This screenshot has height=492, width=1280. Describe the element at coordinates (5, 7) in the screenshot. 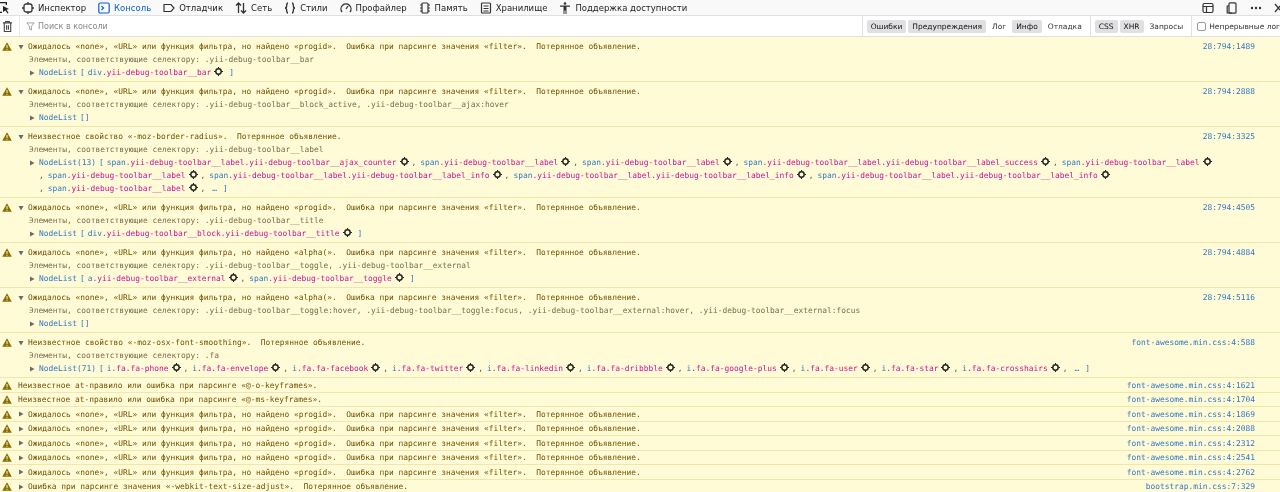

I see `picker-icon` at that location.